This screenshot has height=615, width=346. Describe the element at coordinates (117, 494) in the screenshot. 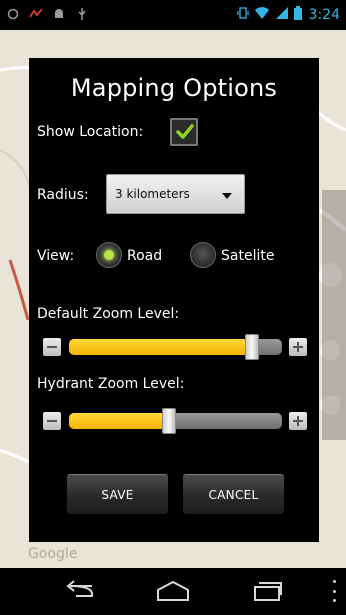

I see `save-button: SAVE` at that location.